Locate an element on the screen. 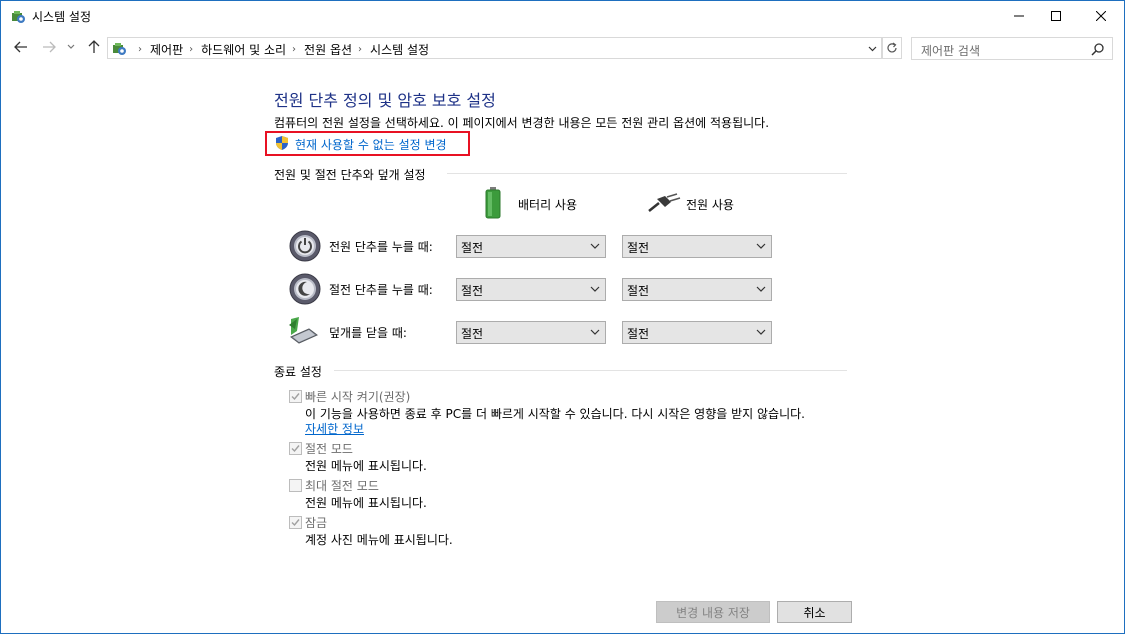 The height and width of the screenshot is (634, 1125). section-title-shutdown: 종료 설정 is located at coordinates (298, 372).